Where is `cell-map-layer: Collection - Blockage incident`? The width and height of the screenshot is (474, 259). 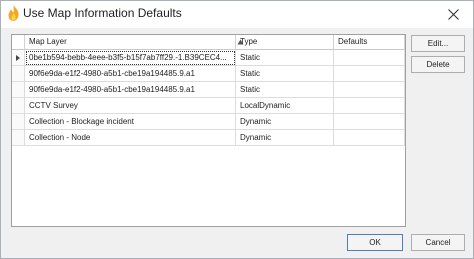
cell-map-layer: Collection - Blockage incident is located at coordinates (130, 122).